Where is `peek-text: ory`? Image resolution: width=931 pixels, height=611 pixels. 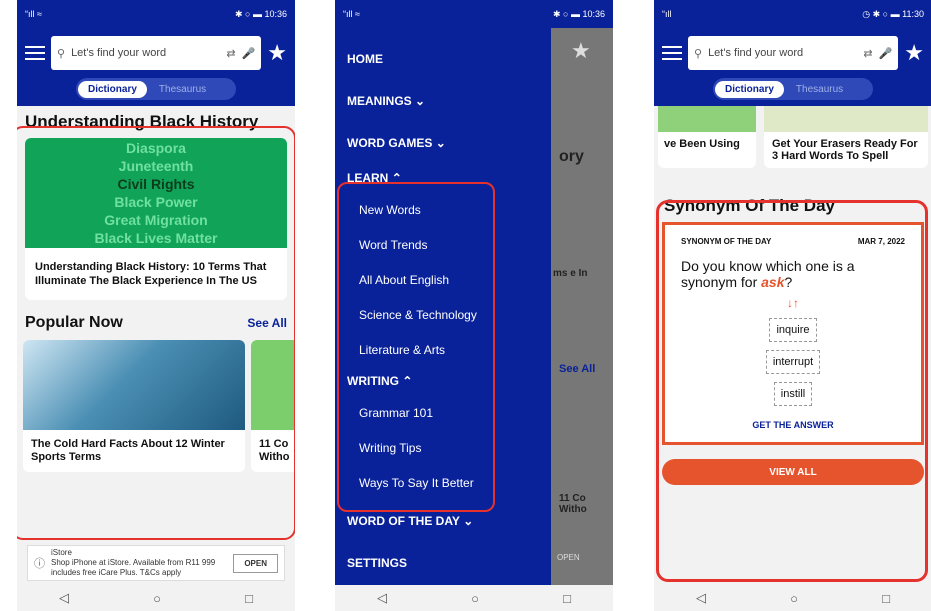 peek-text: ory is located at coordinates (571, 156).